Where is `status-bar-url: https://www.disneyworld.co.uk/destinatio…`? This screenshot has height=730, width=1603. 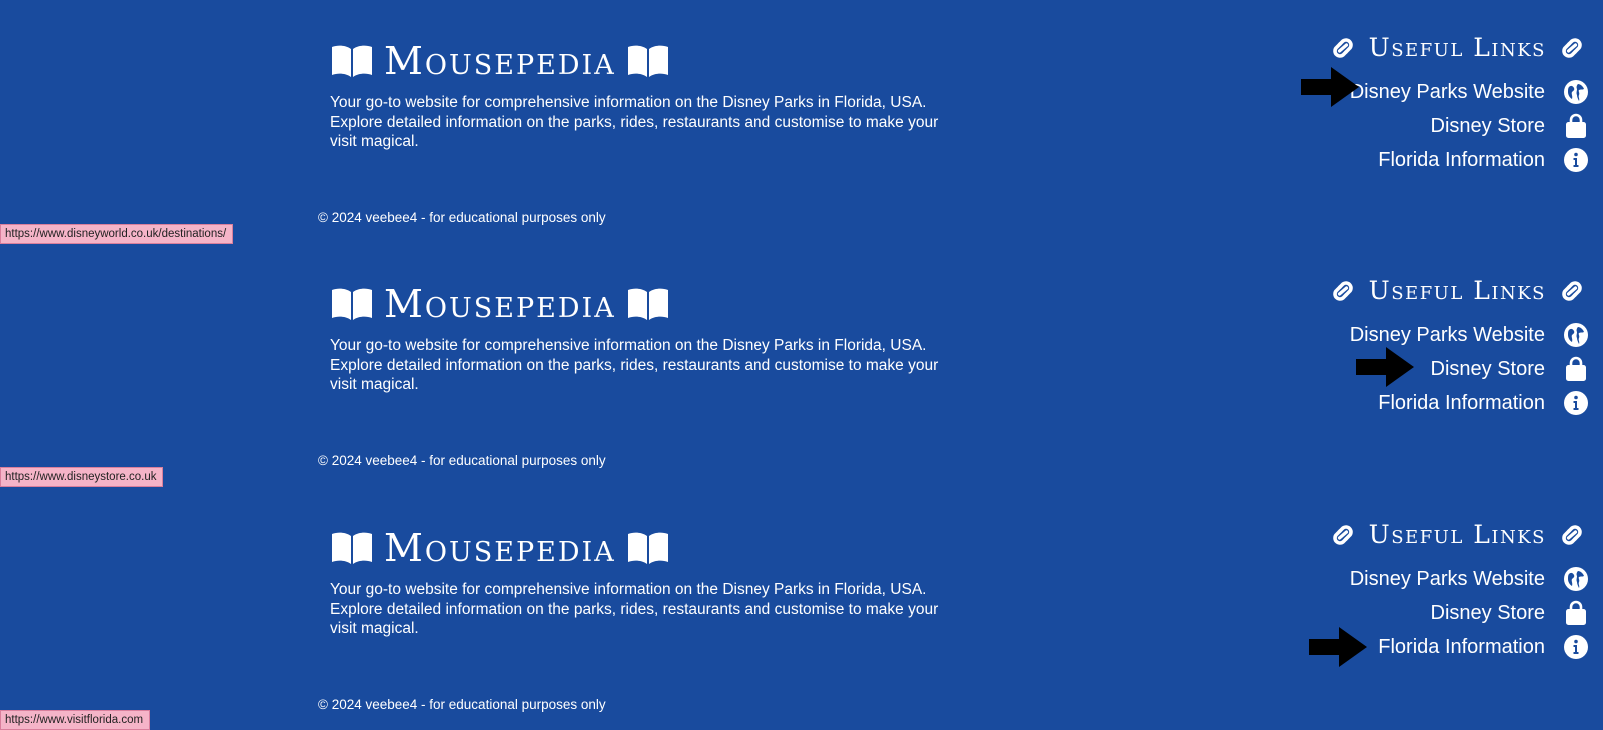
status-bar-url: https://www.disneyworld.co.uk/destinatio… is located at coordinates (117, 234).